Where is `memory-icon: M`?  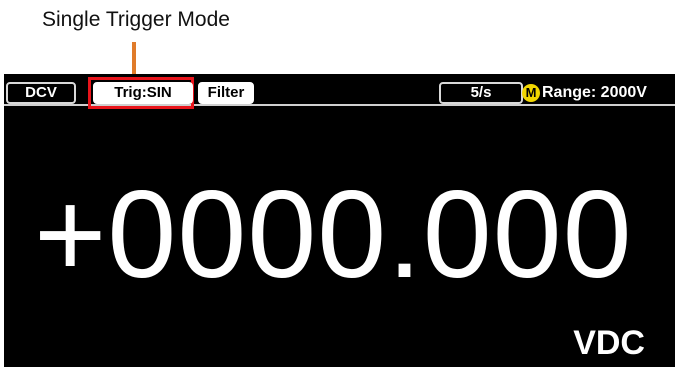 memory-icon: M is located at coordinates (531, 93).